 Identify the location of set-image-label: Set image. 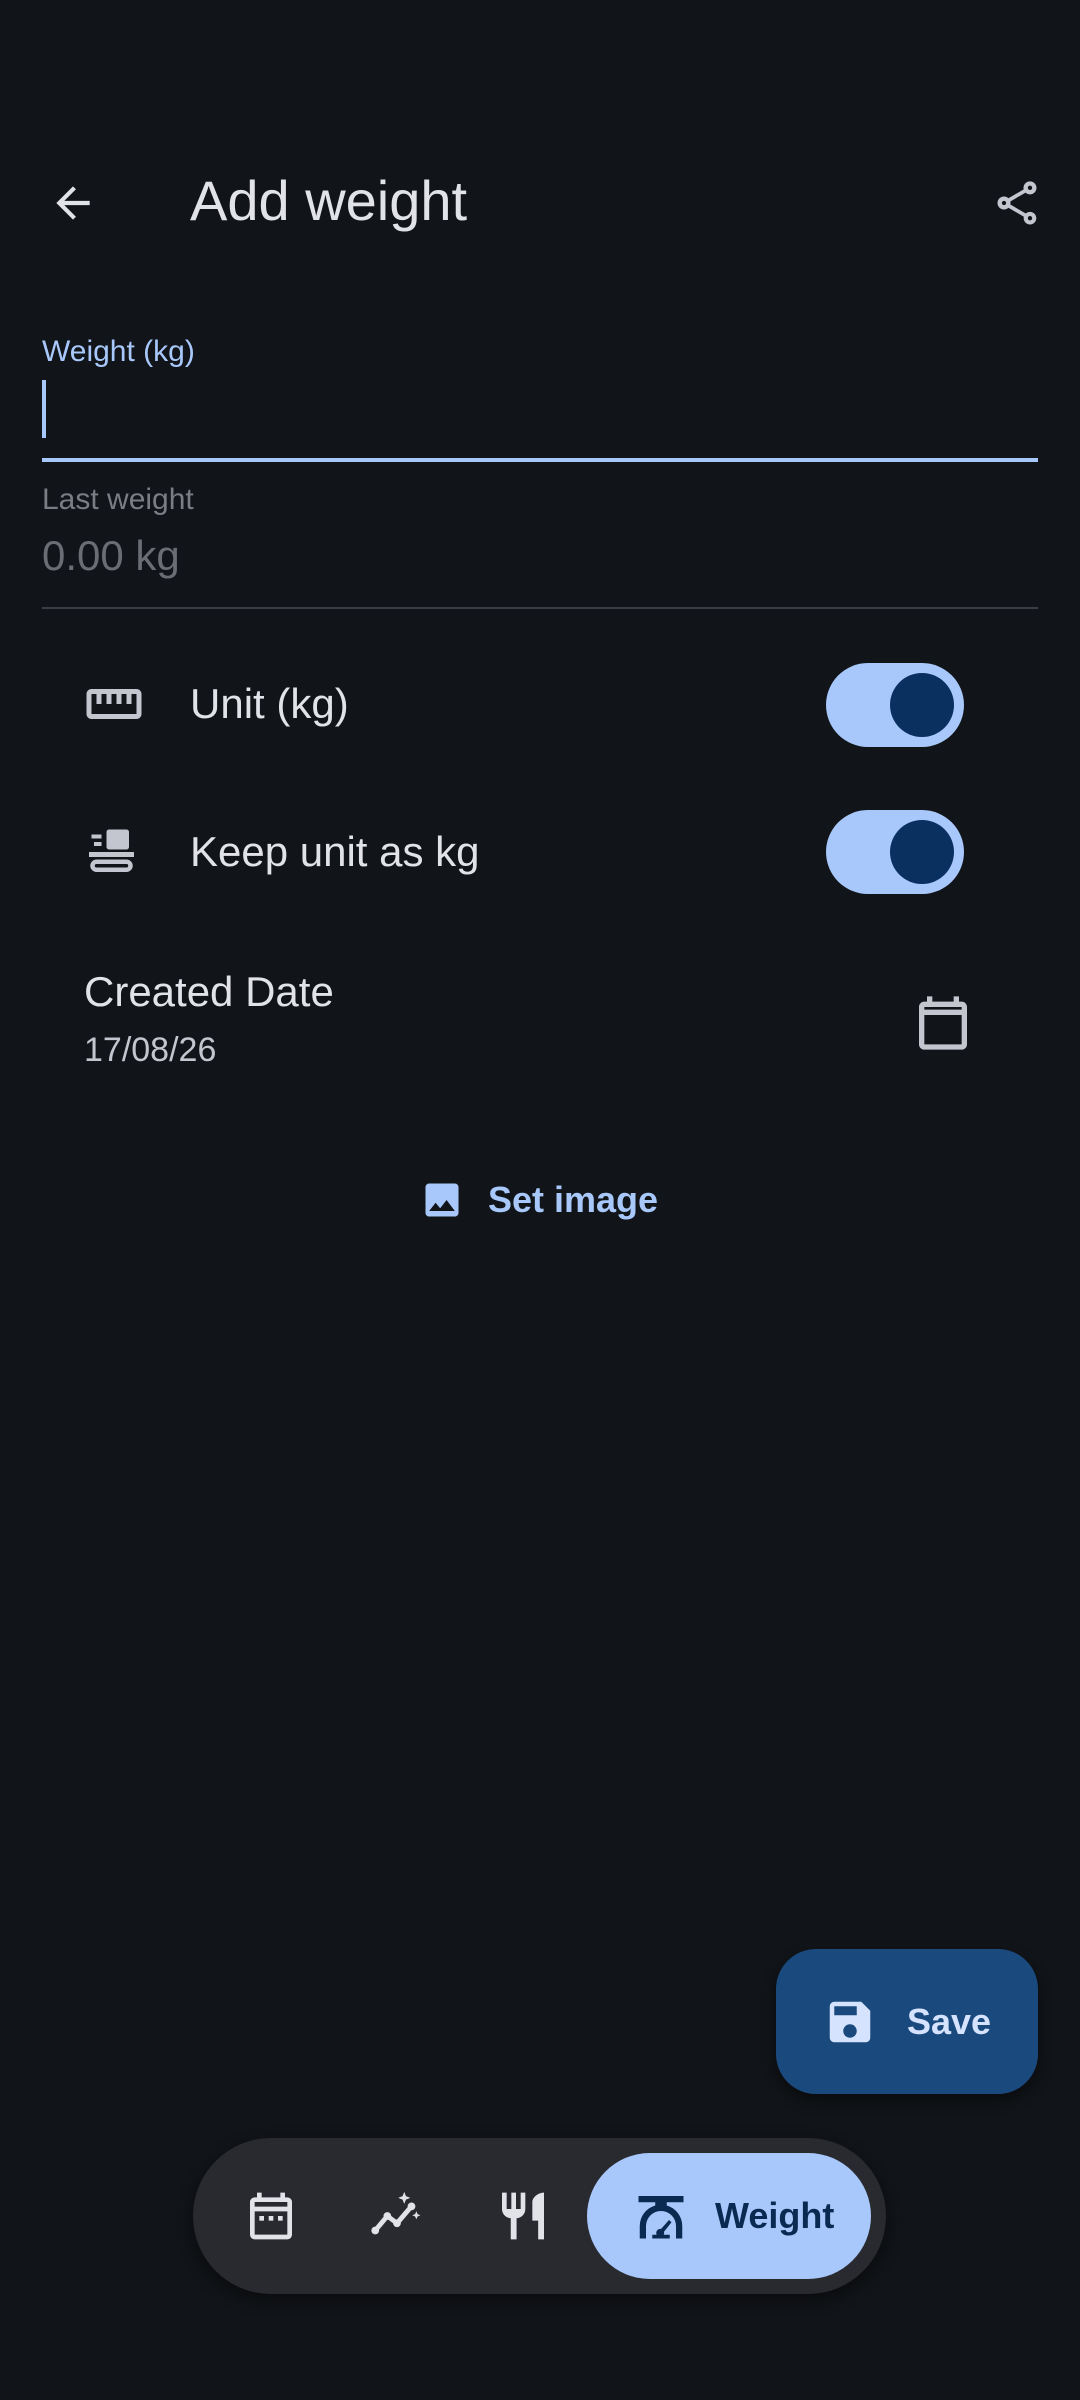
(573, 1199).